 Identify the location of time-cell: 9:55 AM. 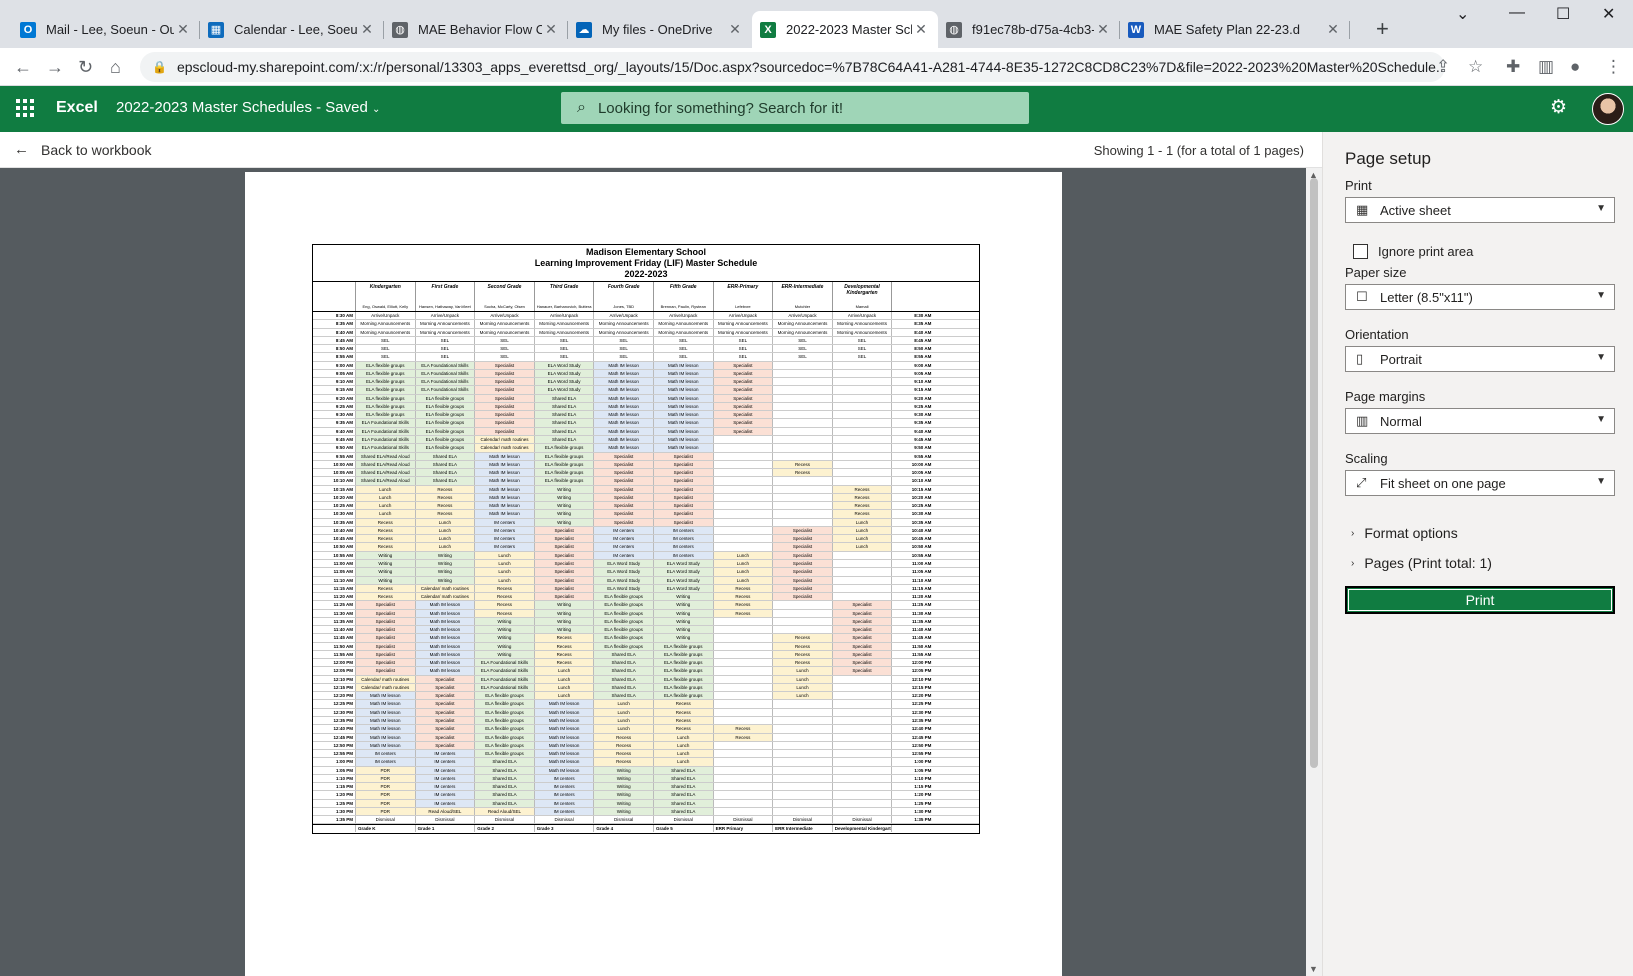
(912, 456).